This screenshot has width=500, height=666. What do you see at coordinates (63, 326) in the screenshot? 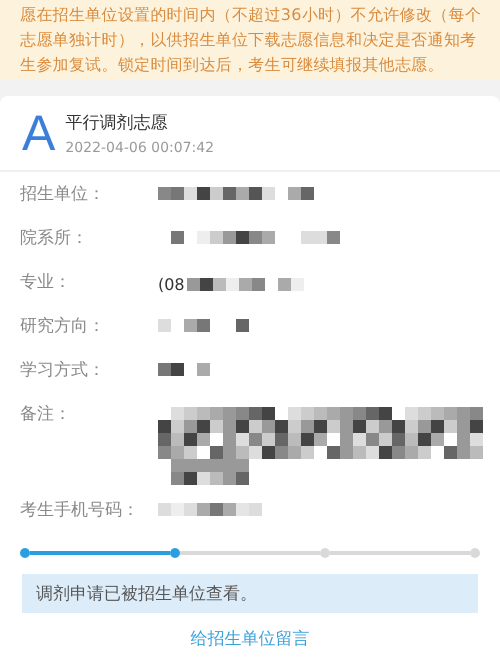
I see `field-label: 研究方向：` at bounding box center [63, 326].